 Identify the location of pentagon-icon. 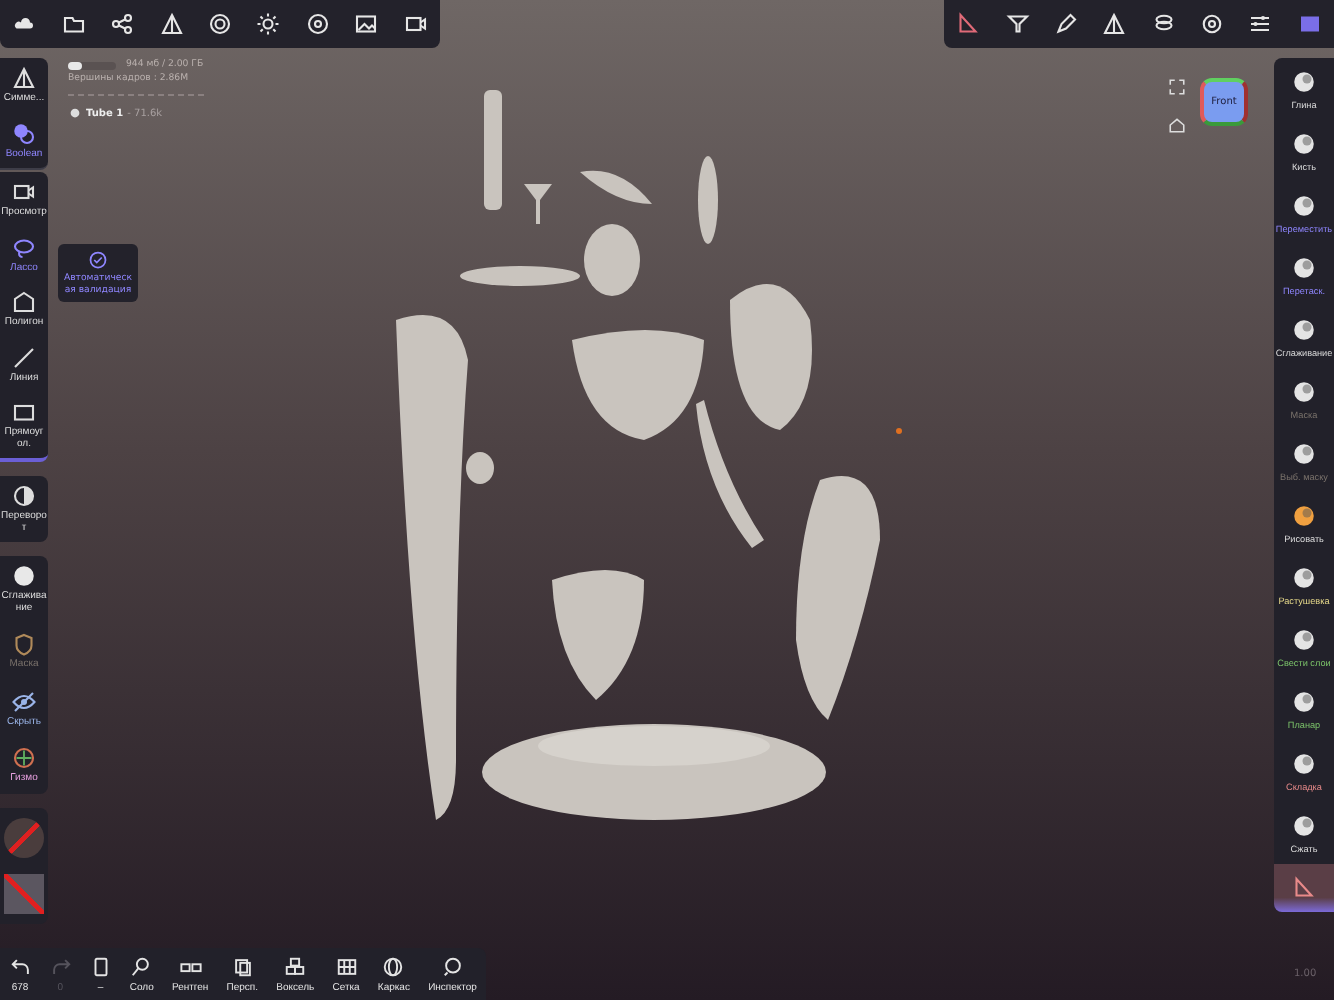
(24, 302).